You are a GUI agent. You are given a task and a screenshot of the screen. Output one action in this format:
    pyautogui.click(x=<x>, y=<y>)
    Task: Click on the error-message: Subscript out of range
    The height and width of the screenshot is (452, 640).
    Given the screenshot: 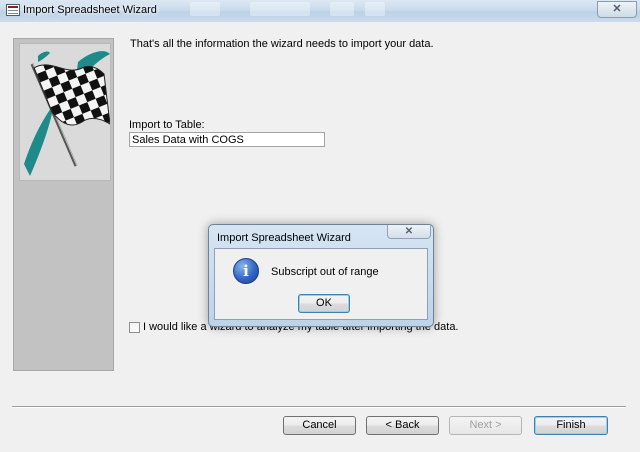 What is the action you would take?
    pyautogui.click(x=325, y=272)
    